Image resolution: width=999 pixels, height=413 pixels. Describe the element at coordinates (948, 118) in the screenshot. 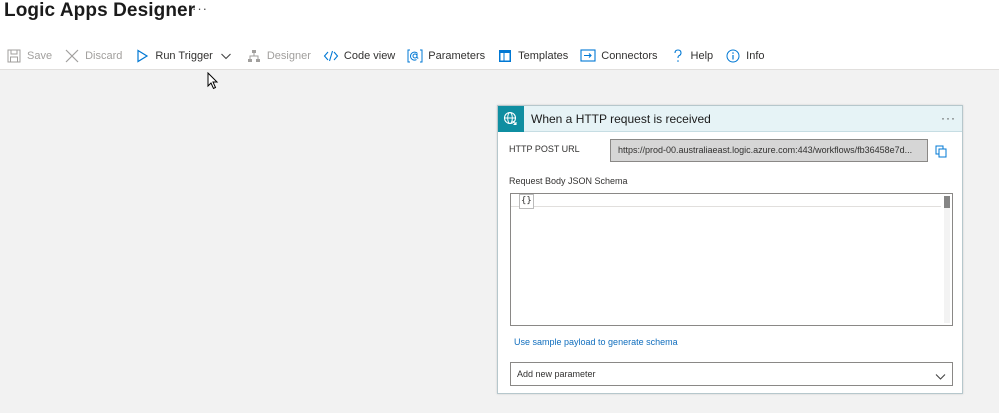

I see `card-more-button: ···` at that location.